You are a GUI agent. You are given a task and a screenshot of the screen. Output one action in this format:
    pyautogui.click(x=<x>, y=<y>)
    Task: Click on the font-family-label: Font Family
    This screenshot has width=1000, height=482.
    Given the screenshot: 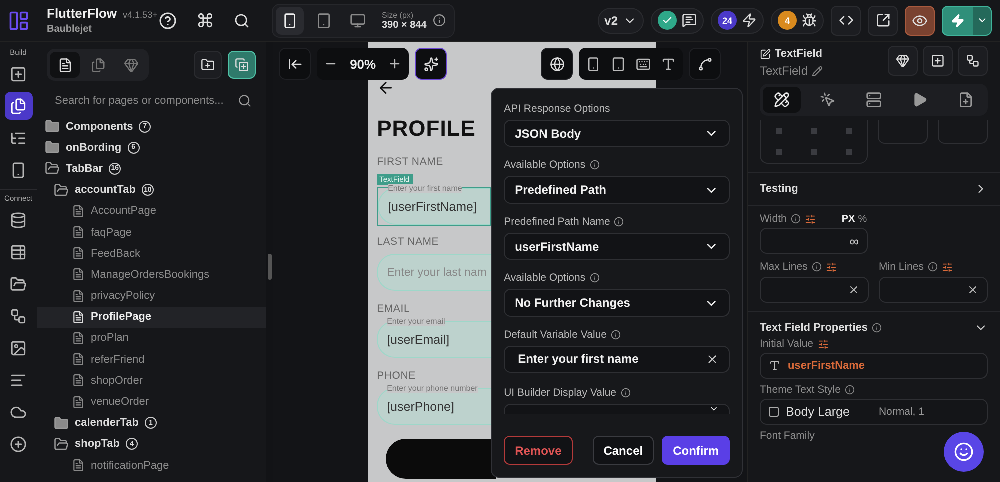 What is the action you would take?
    pyautogui.click(x=788, y=436)
    